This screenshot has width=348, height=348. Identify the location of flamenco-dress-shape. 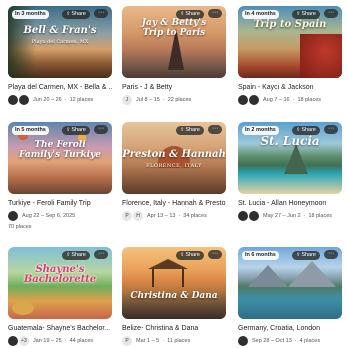
(321, 56).